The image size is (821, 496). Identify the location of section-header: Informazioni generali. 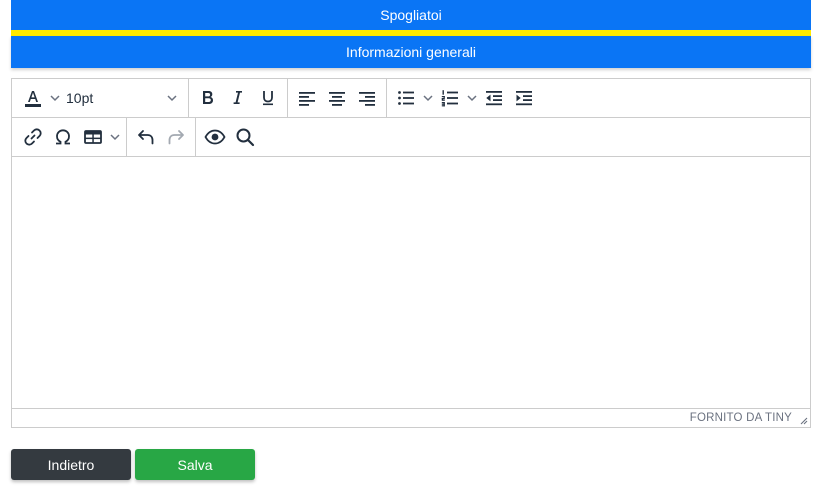
(411, 52).